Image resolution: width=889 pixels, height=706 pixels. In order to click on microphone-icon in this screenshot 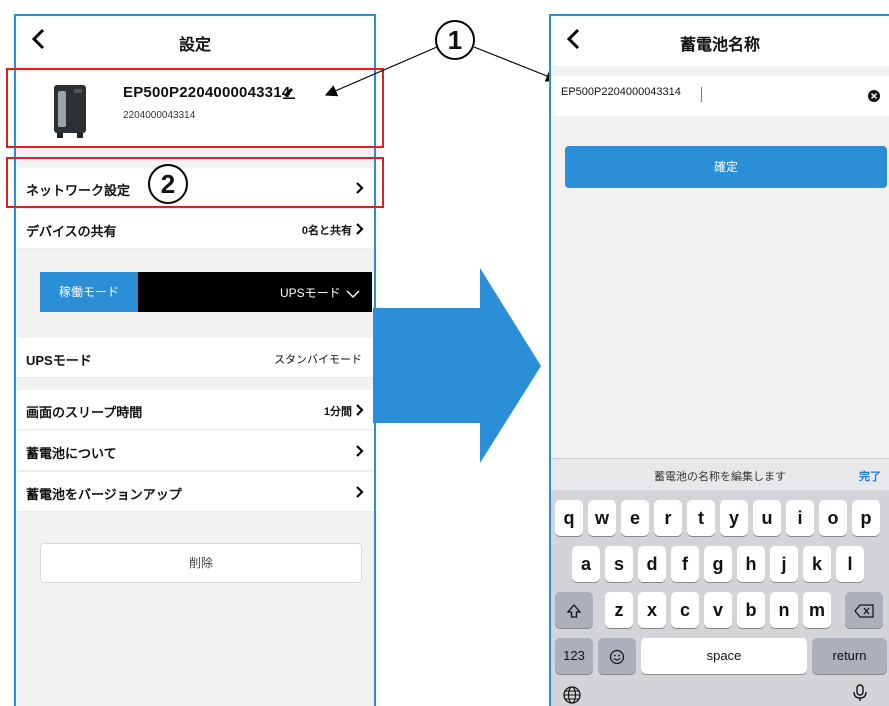, I will do `click(860, 693)`.